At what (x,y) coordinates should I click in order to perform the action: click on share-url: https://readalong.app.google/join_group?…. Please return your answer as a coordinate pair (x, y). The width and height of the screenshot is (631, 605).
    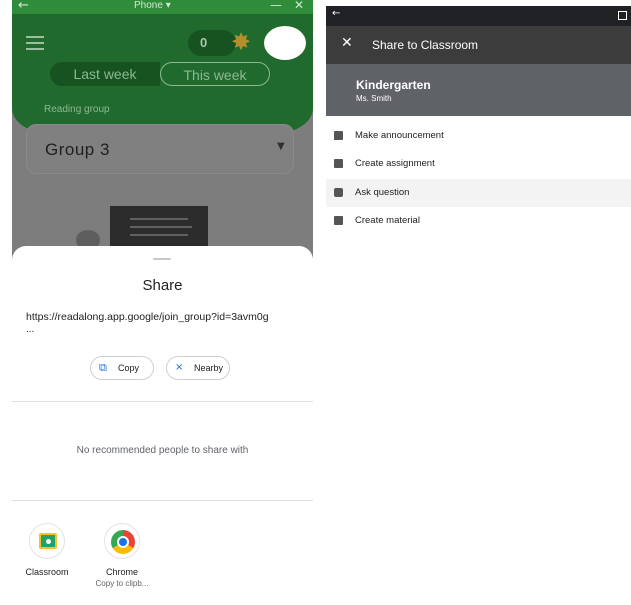
    Looking at the image, I should click on (147, 317).